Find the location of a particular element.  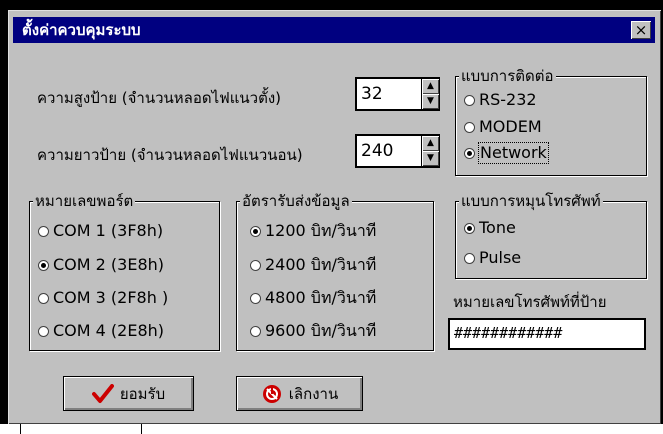

radio-com1: COM 1 (3F8h) is located at coordinates (100, 231).